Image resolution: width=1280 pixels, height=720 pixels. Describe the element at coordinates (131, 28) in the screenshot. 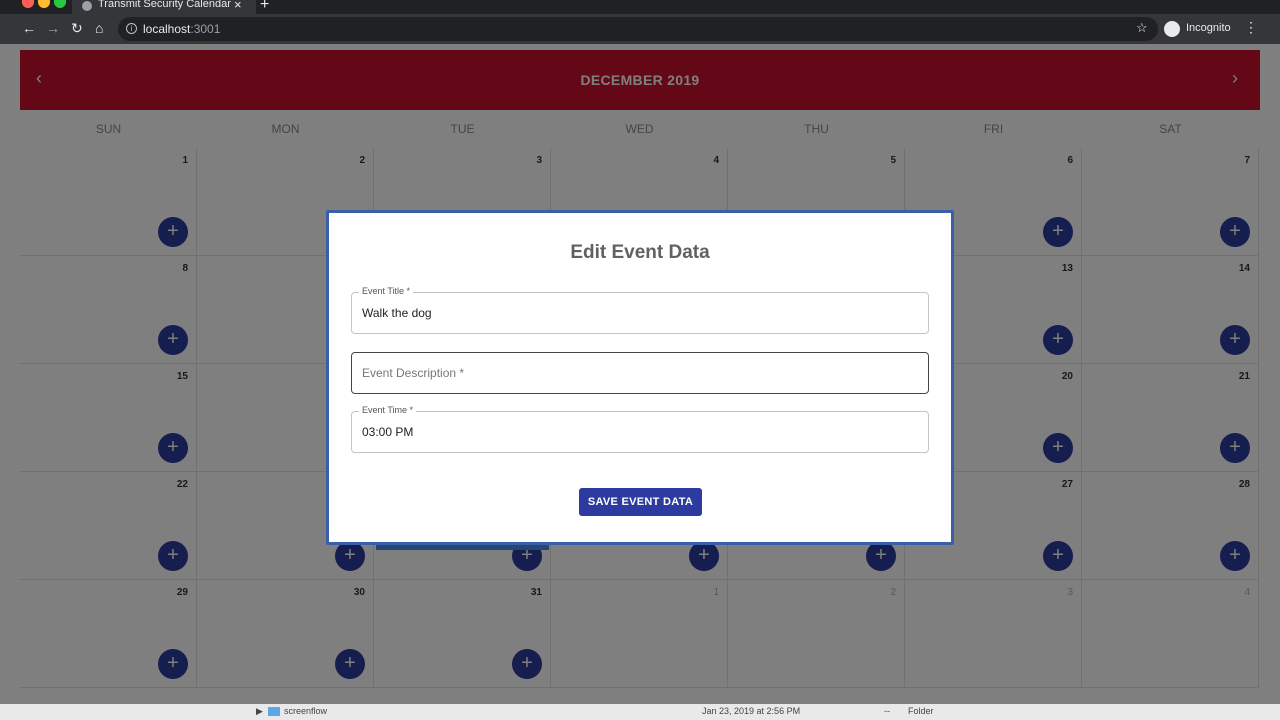

I see `info-icon: i` at that location.